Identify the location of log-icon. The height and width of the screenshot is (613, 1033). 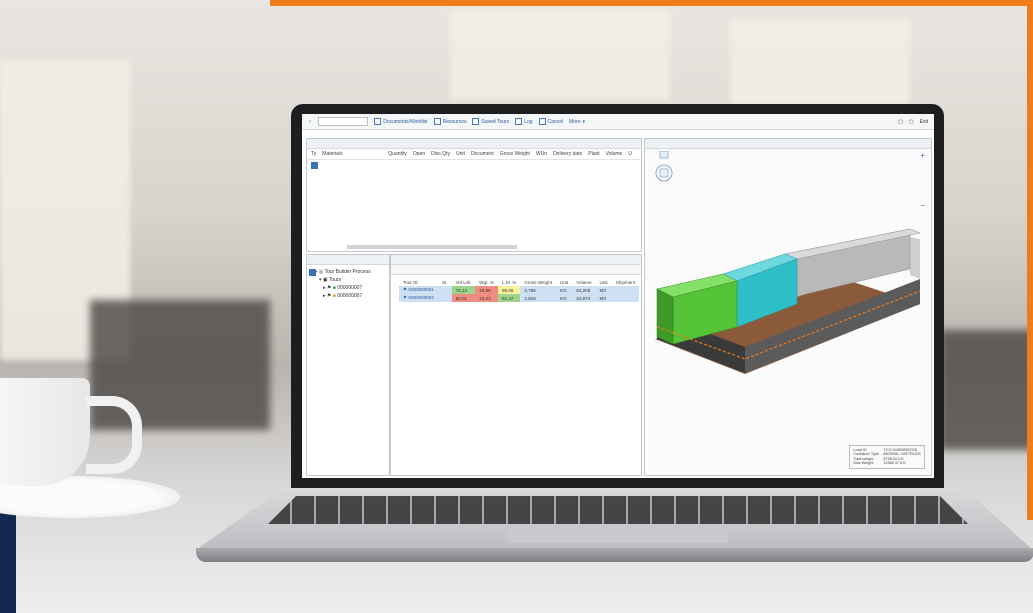
(519, 121).